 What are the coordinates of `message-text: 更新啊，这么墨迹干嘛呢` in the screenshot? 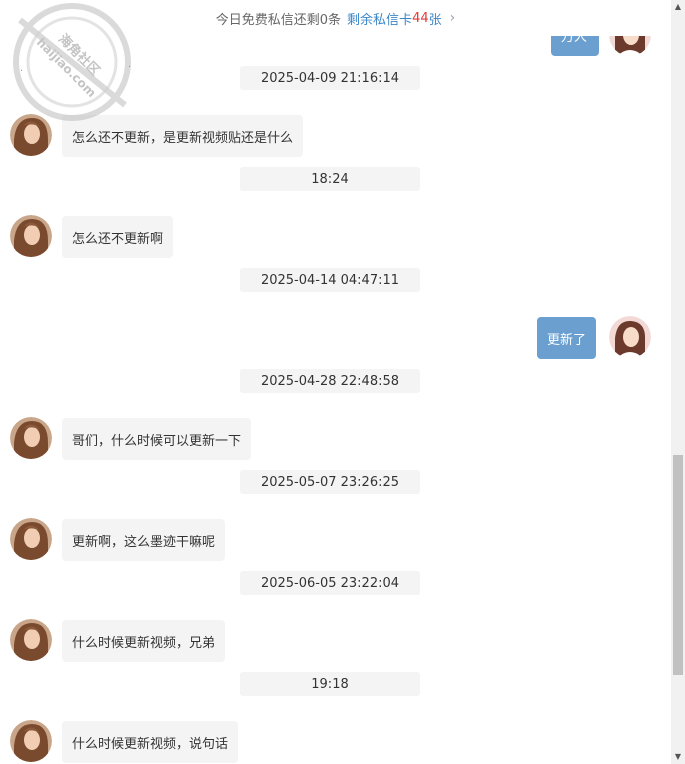 It's located at (144, 542).